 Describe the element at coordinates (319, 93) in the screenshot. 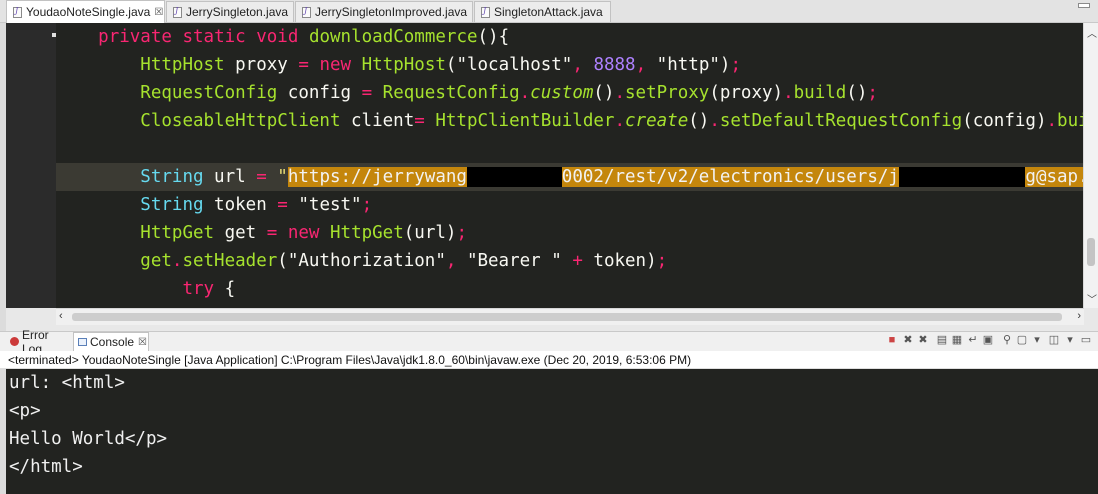

I see `code-token: config` at that location.